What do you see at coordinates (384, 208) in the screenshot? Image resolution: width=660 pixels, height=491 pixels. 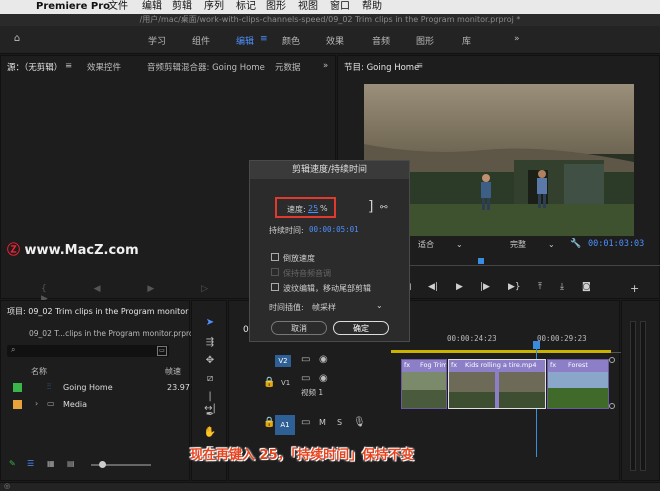 I see `unlink-chain-icon: ⚯` at bounding box center [384, 208].